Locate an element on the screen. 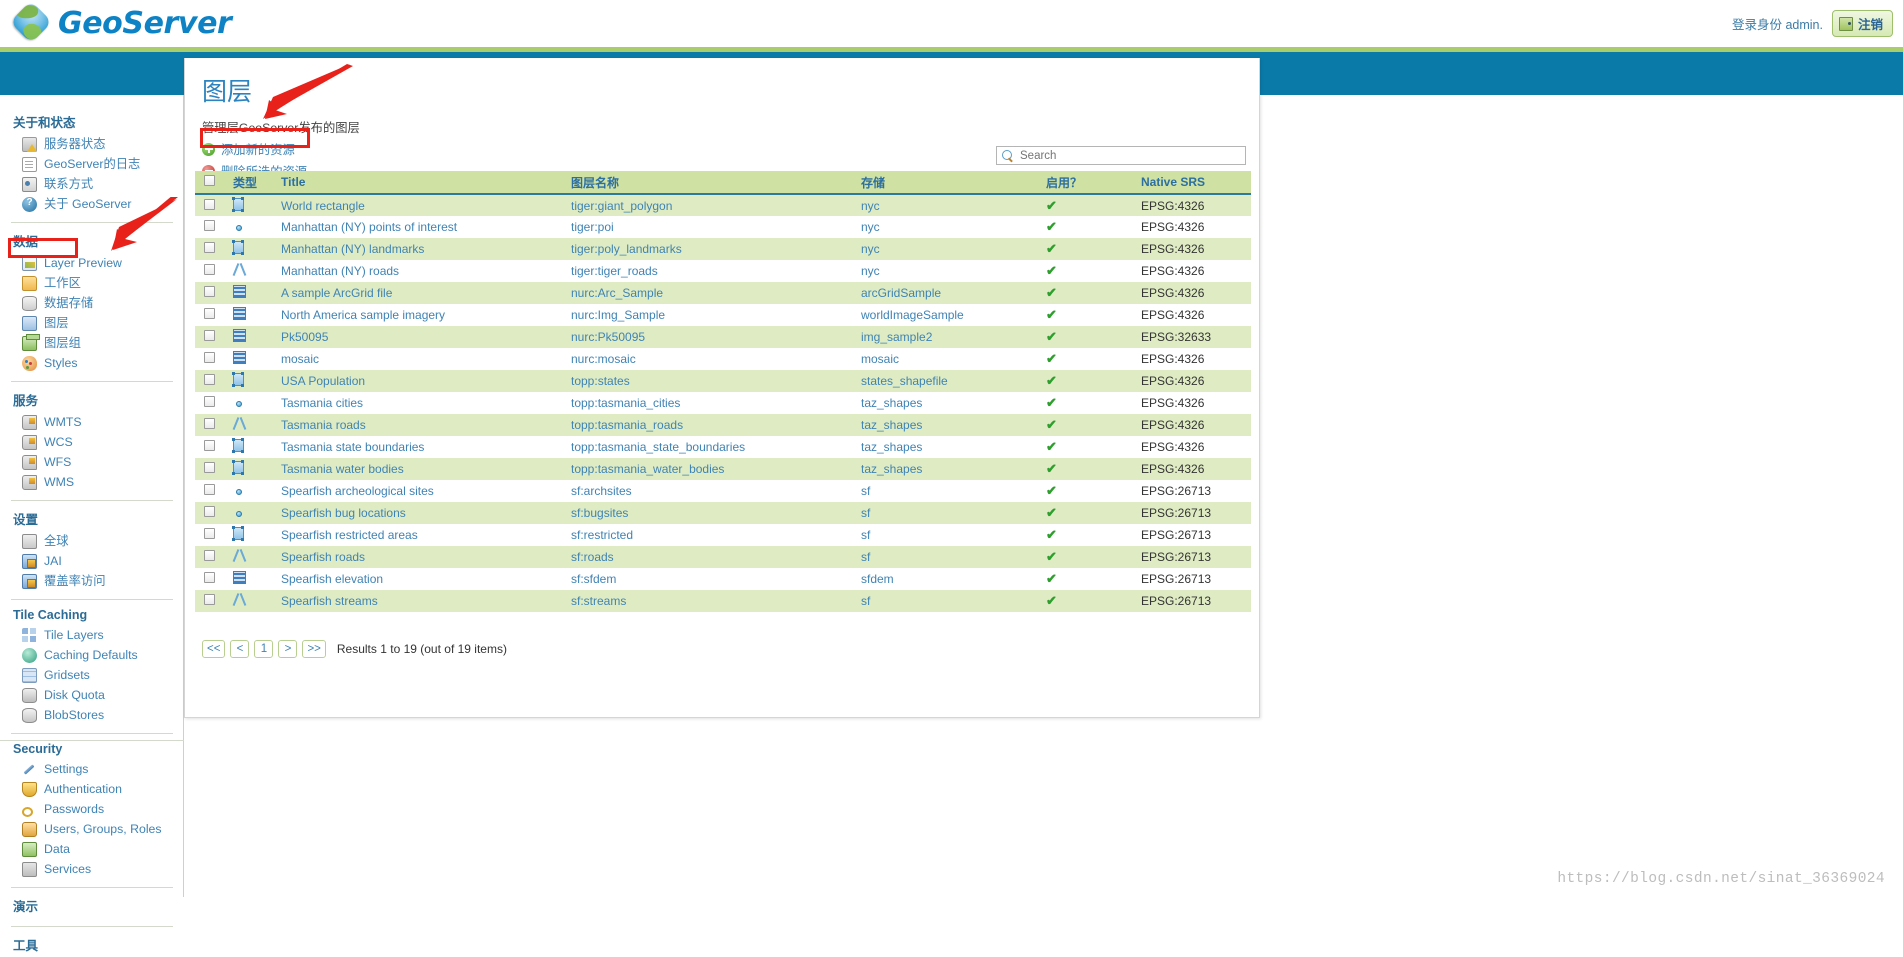  sidebar-item-passwords: Passwords is located at coordinates (91, 809).